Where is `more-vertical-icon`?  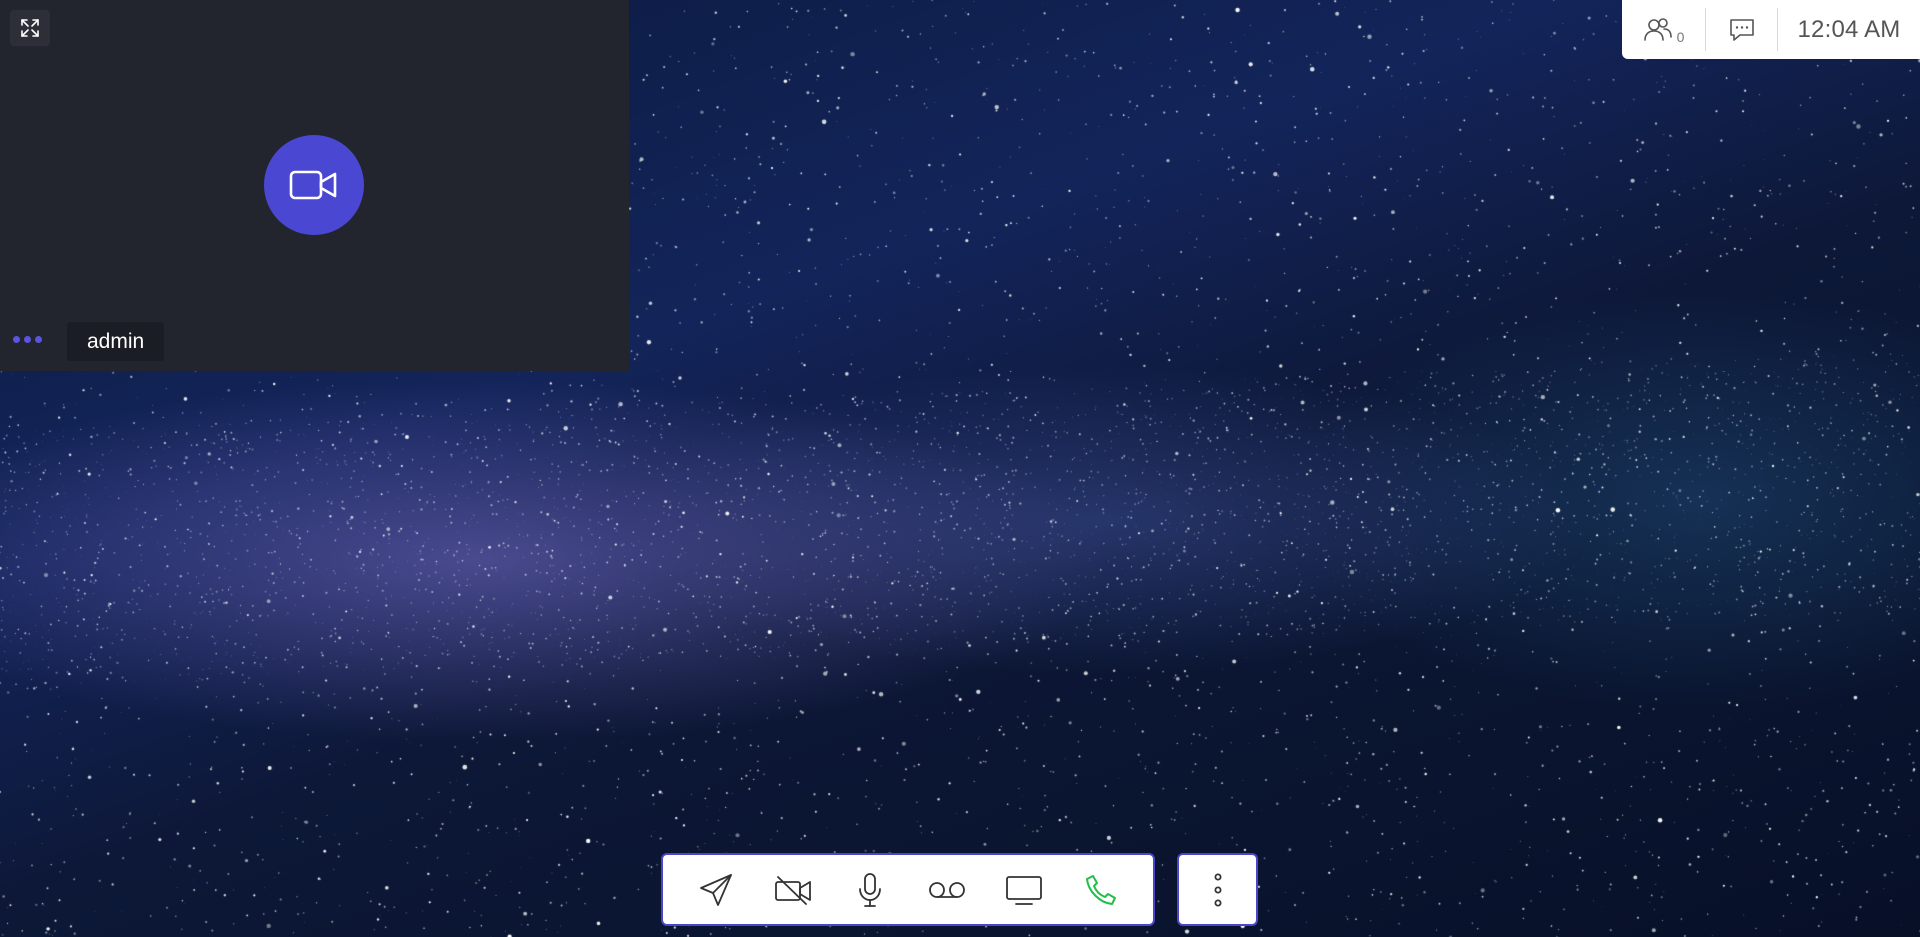 more-vertical-icon is located at coordinates (1217, 889).